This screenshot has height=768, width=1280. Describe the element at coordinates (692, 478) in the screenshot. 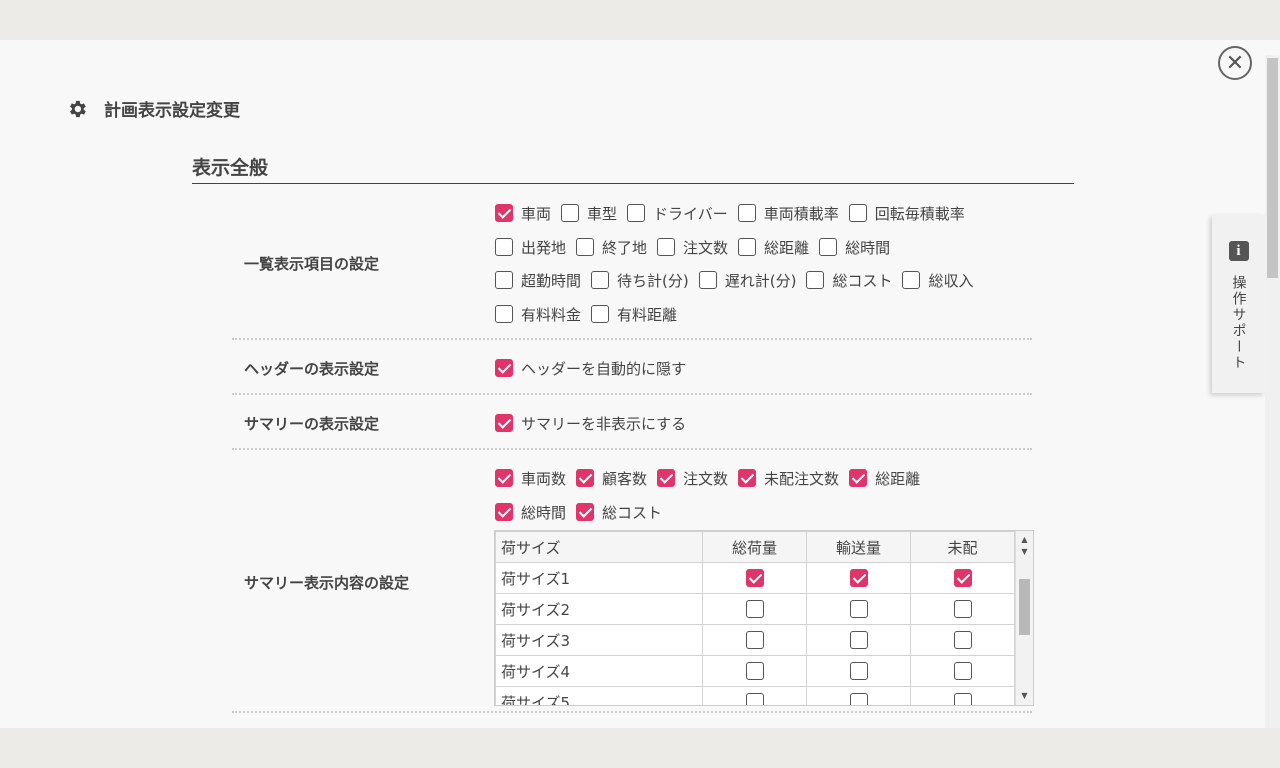

I see `summary-item-option: 注文数` at that location.